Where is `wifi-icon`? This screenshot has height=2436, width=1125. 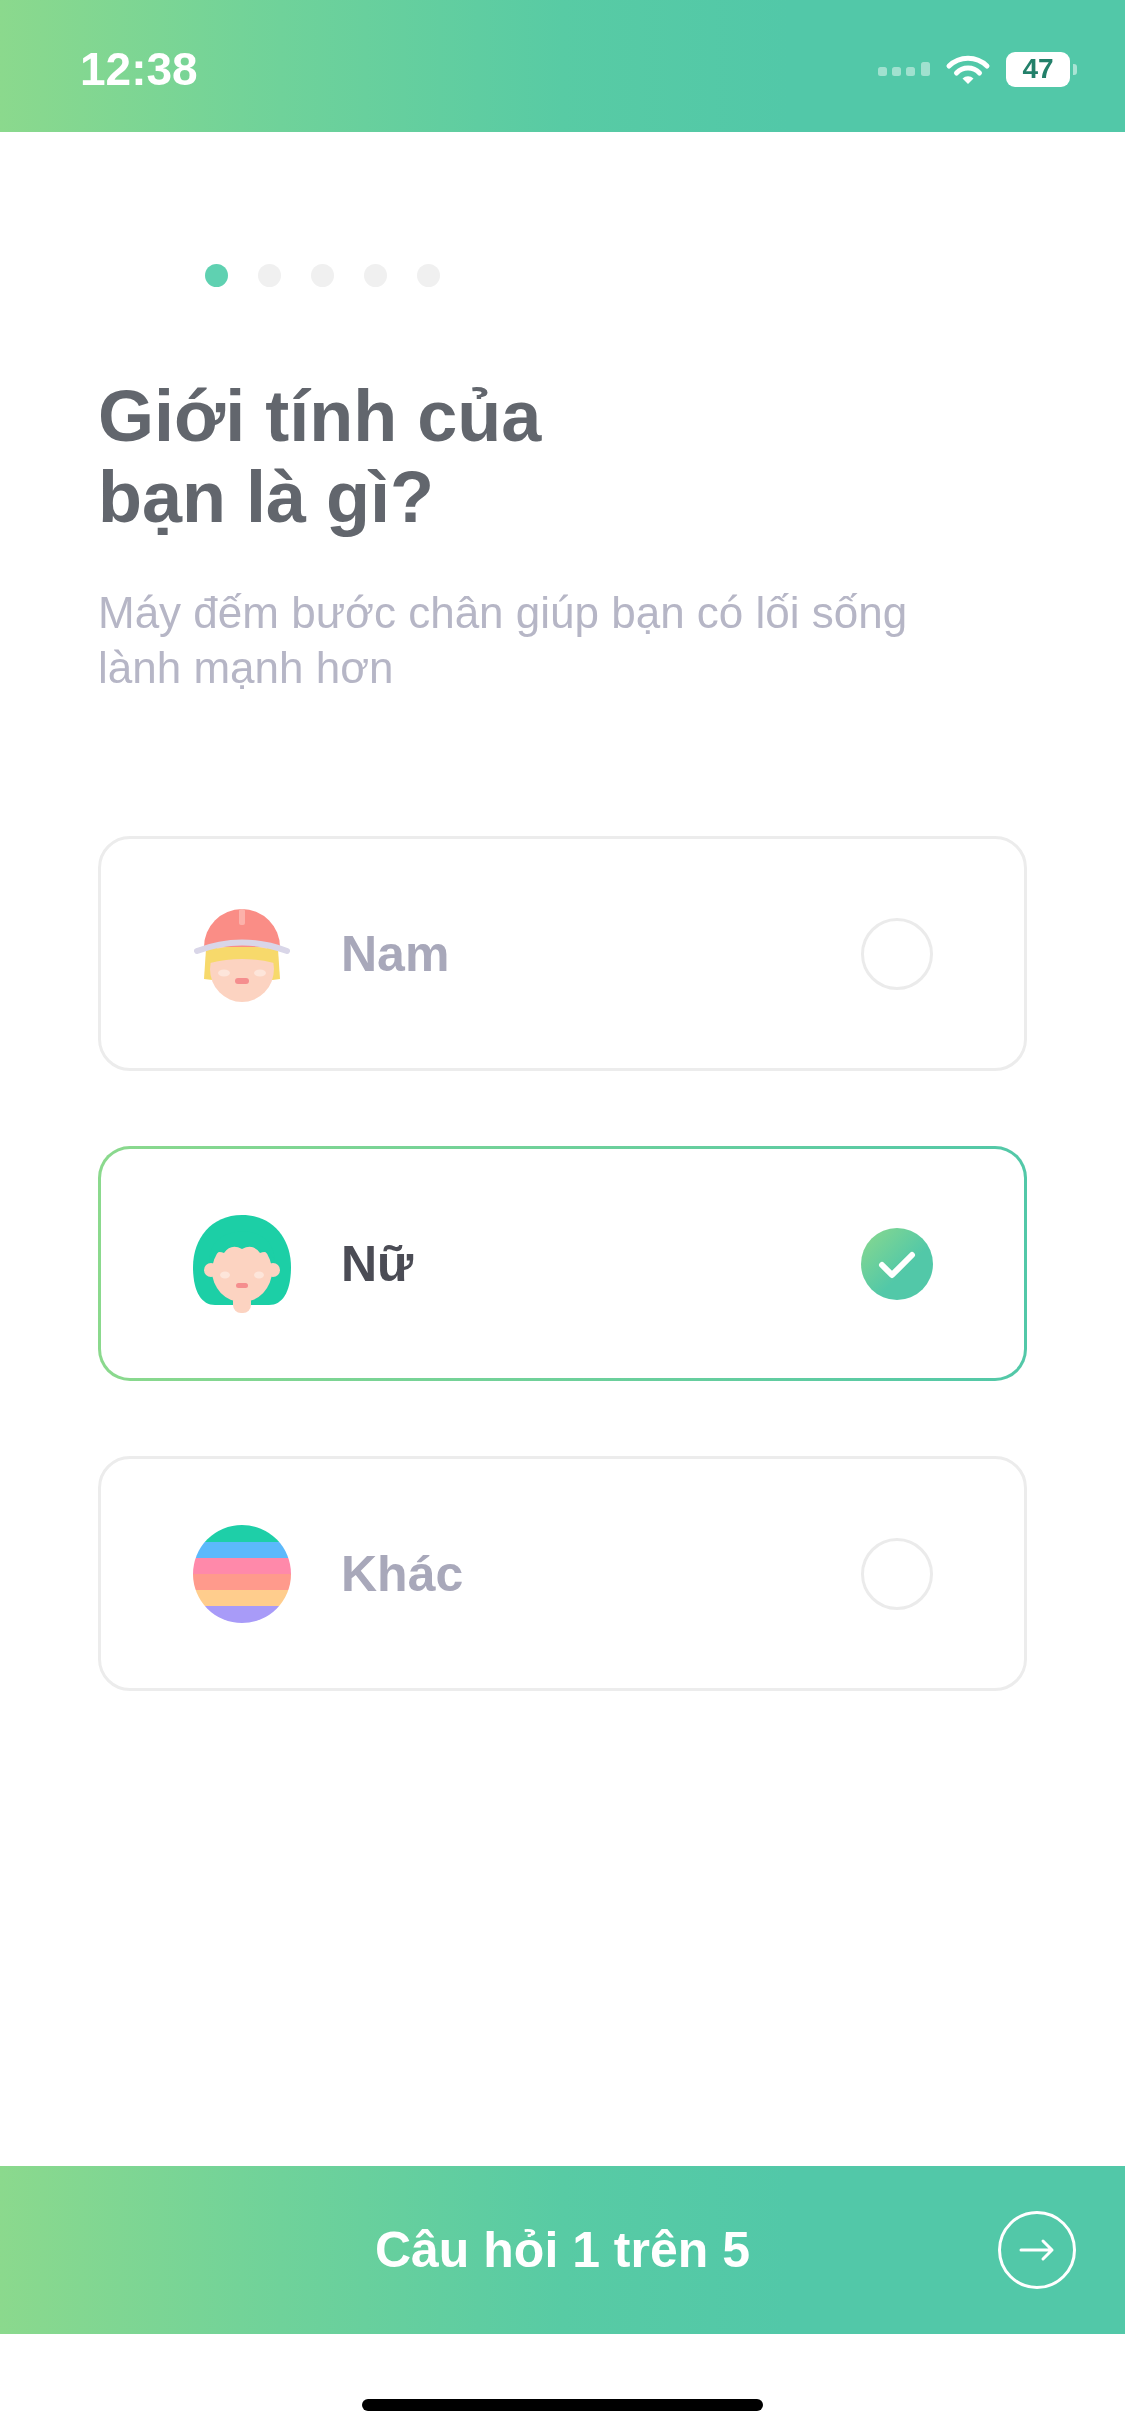 wifi-icon is located at coordinates (968, 69).